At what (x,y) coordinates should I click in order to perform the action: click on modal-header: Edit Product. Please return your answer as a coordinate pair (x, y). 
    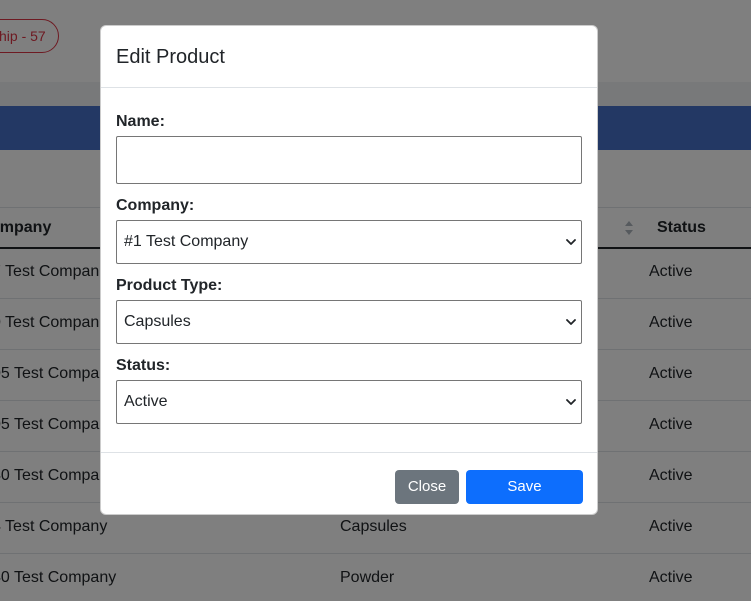
    Looking at the image, I should click on (349, 57).